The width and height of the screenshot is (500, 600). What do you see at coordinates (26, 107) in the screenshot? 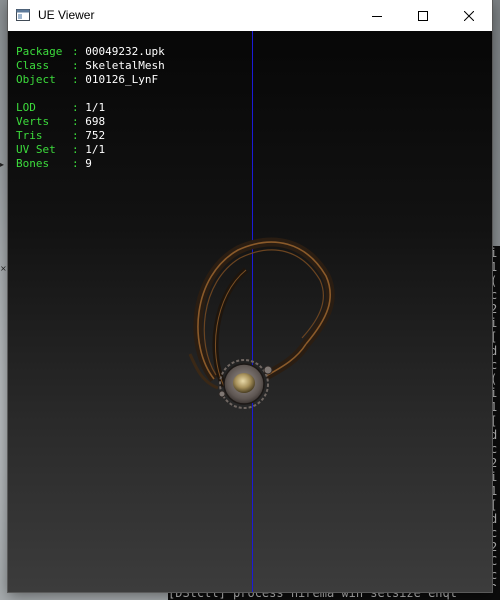
I see `info-label: LOD` at bounding box center [26, 107].